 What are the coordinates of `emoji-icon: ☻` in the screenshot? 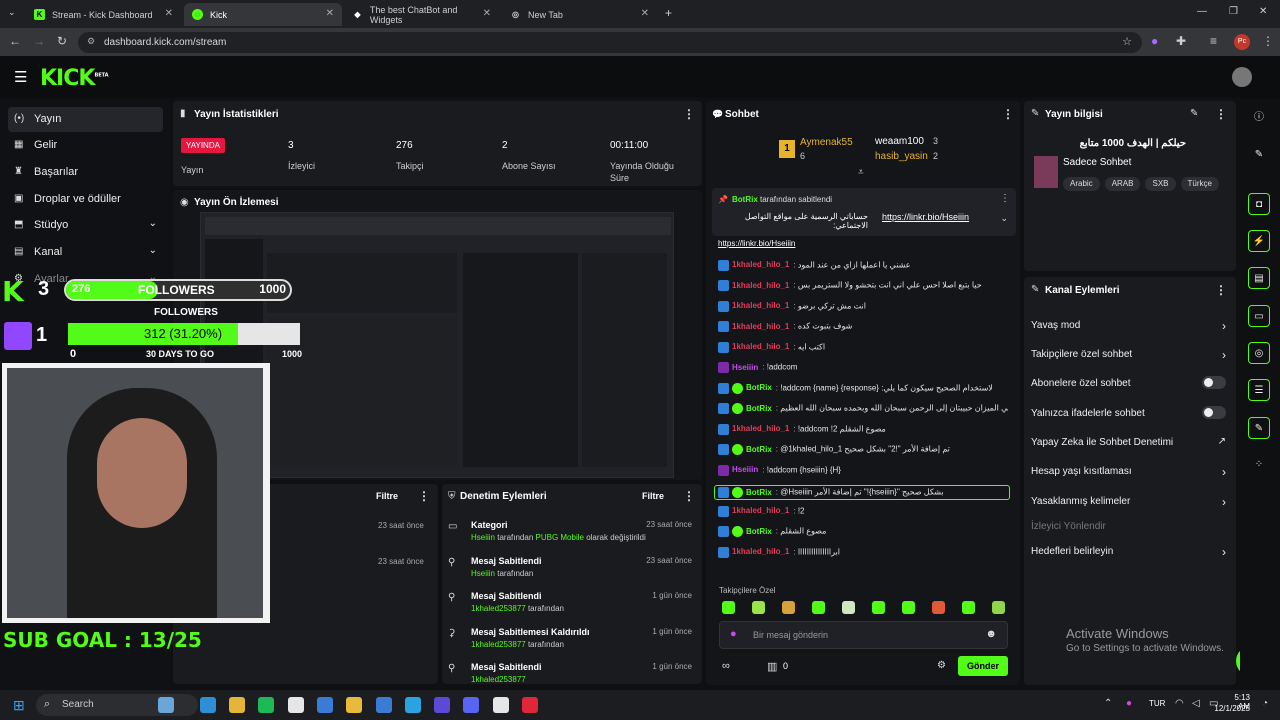 It's located at (991, 634).